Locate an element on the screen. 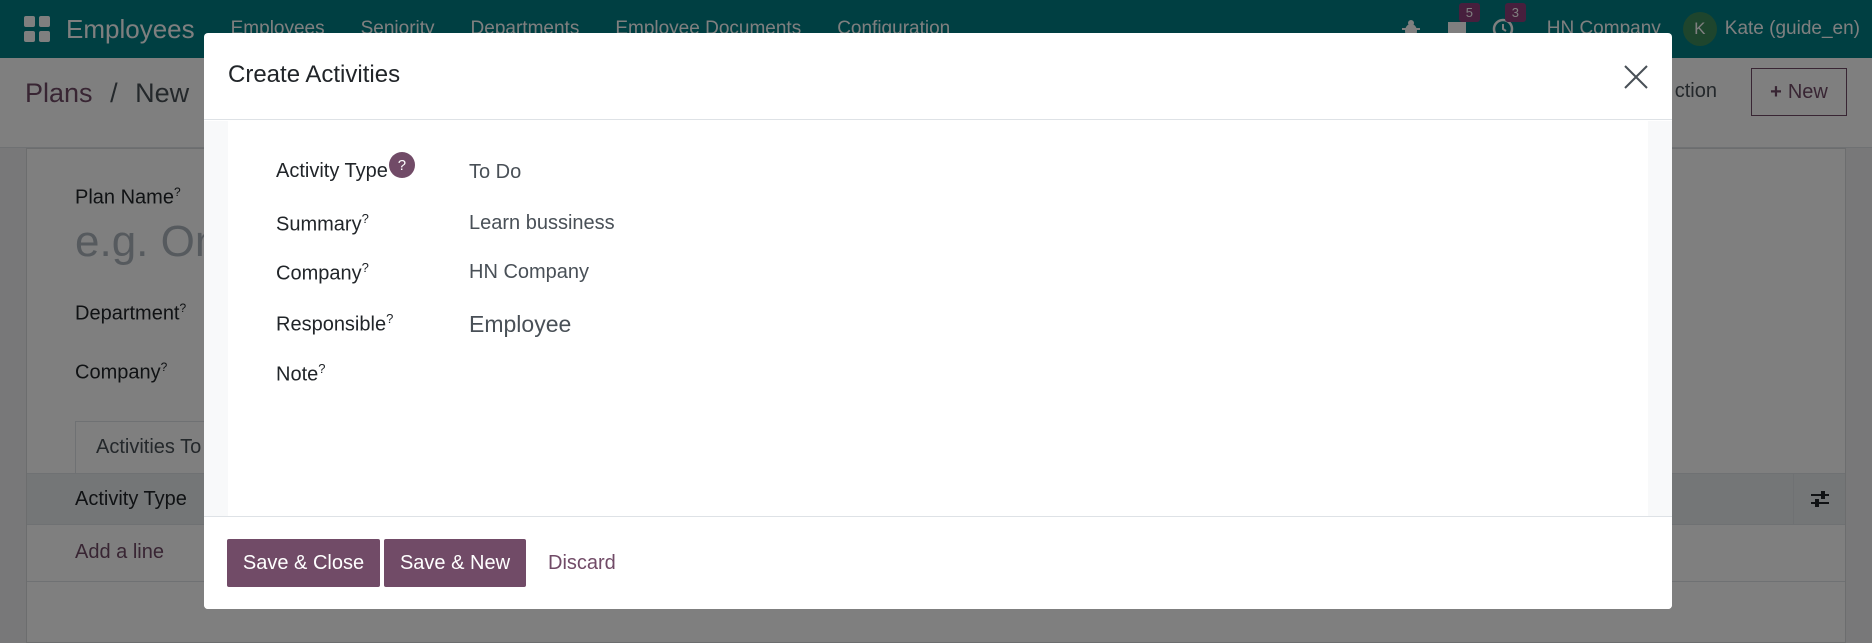  close-icon is located at coordinates (1636, 77).